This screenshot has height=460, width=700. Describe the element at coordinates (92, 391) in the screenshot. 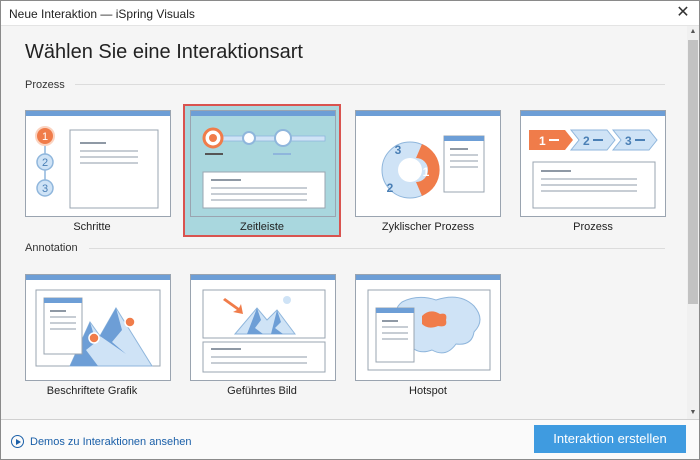

I see `card-label-beschriftete-grafik: Beschriftete Grafik` at that location.